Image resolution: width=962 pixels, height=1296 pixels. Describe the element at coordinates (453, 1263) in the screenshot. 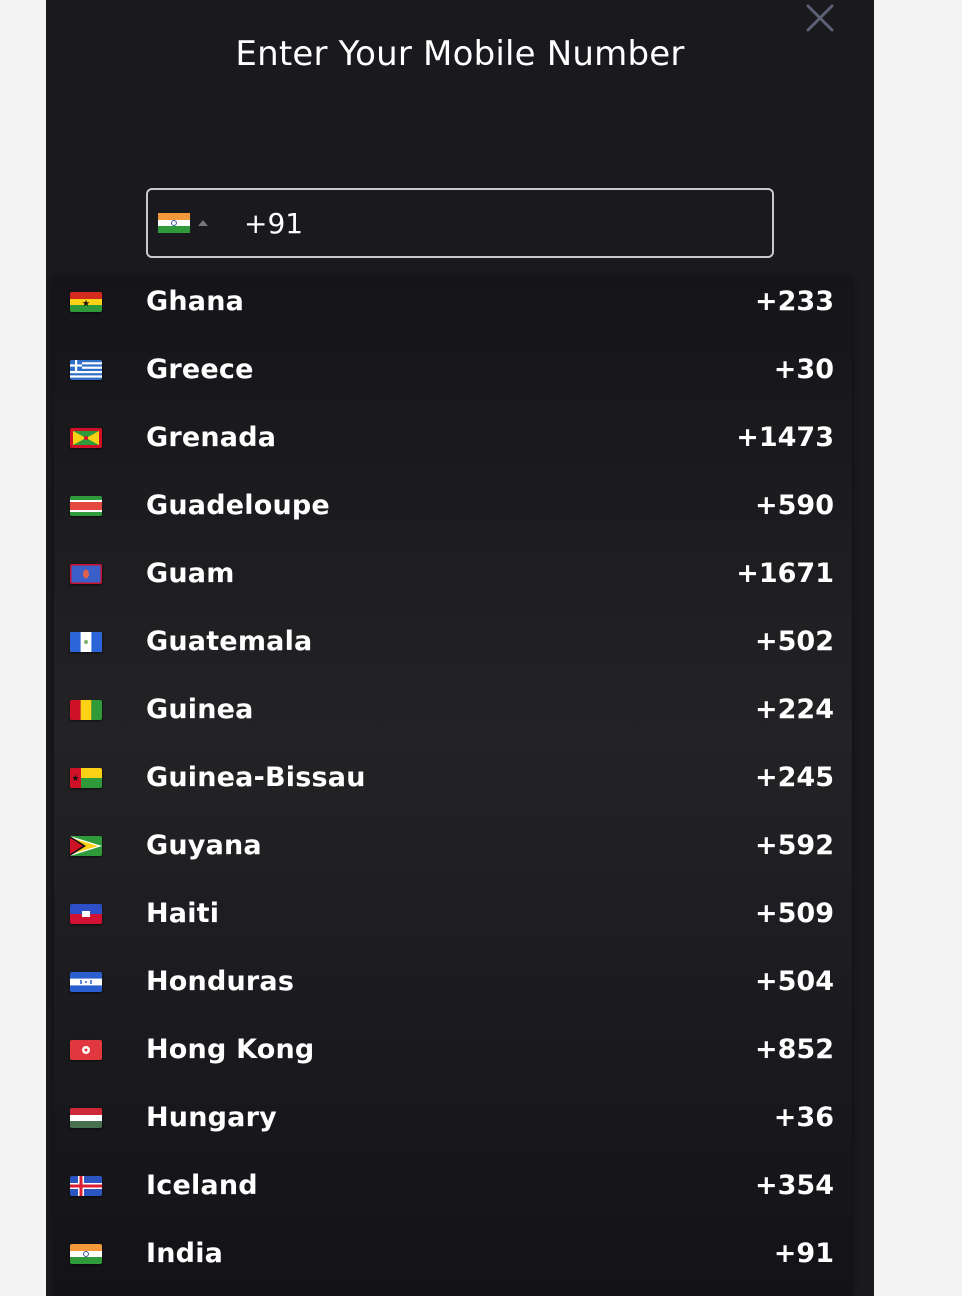

I see `country-option-india: India +91` at that location.